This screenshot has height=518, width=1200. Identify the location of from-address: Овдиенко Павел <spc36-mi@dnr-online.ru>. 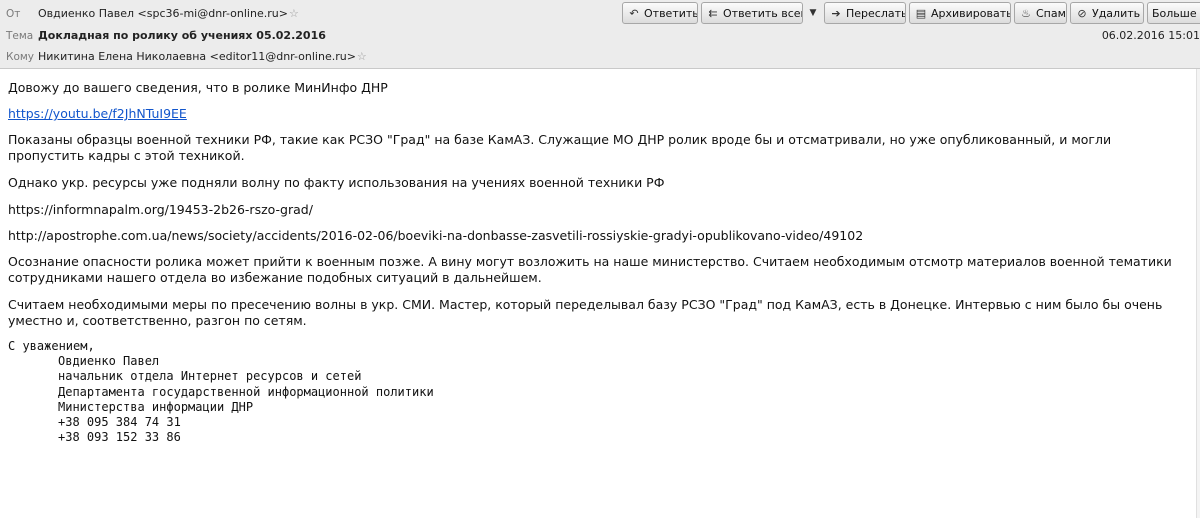
(163, 13).